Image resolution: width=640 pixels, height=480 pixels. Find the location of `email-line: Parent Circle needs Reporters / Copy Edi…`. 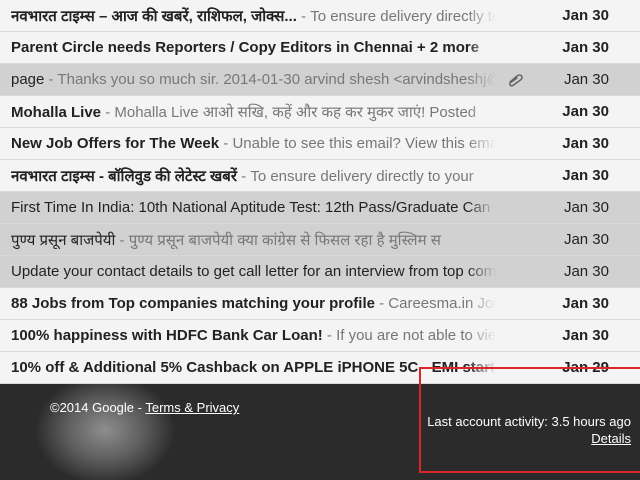

email-line: Parent Circle needs Reporters / Copy Edi… is located at coordinates (253, 47).